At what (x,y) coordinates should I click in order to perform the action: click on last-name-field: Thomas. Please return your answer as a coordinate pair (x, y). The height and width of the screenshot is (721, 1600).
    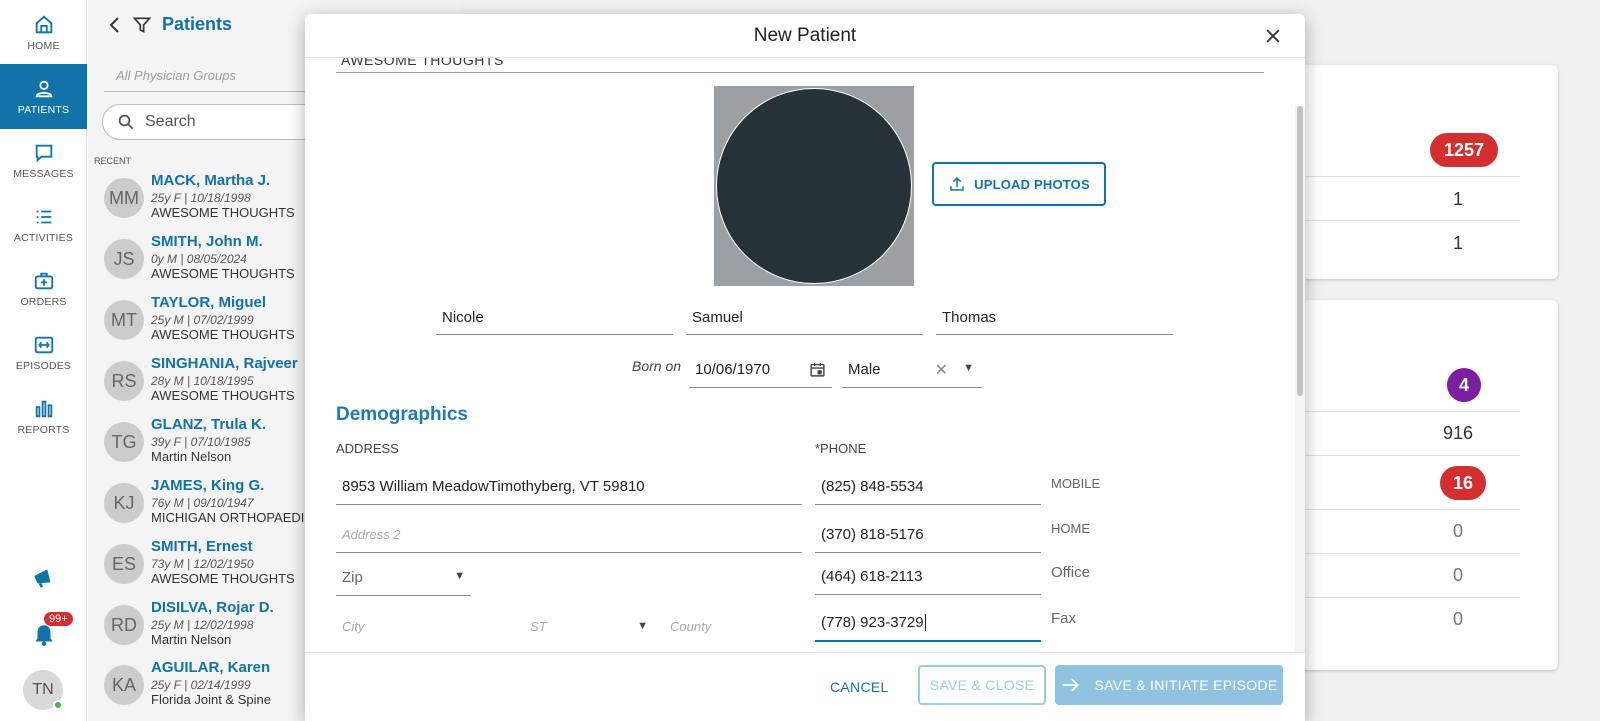
    Looking at the image, I should click on (1054, 317).